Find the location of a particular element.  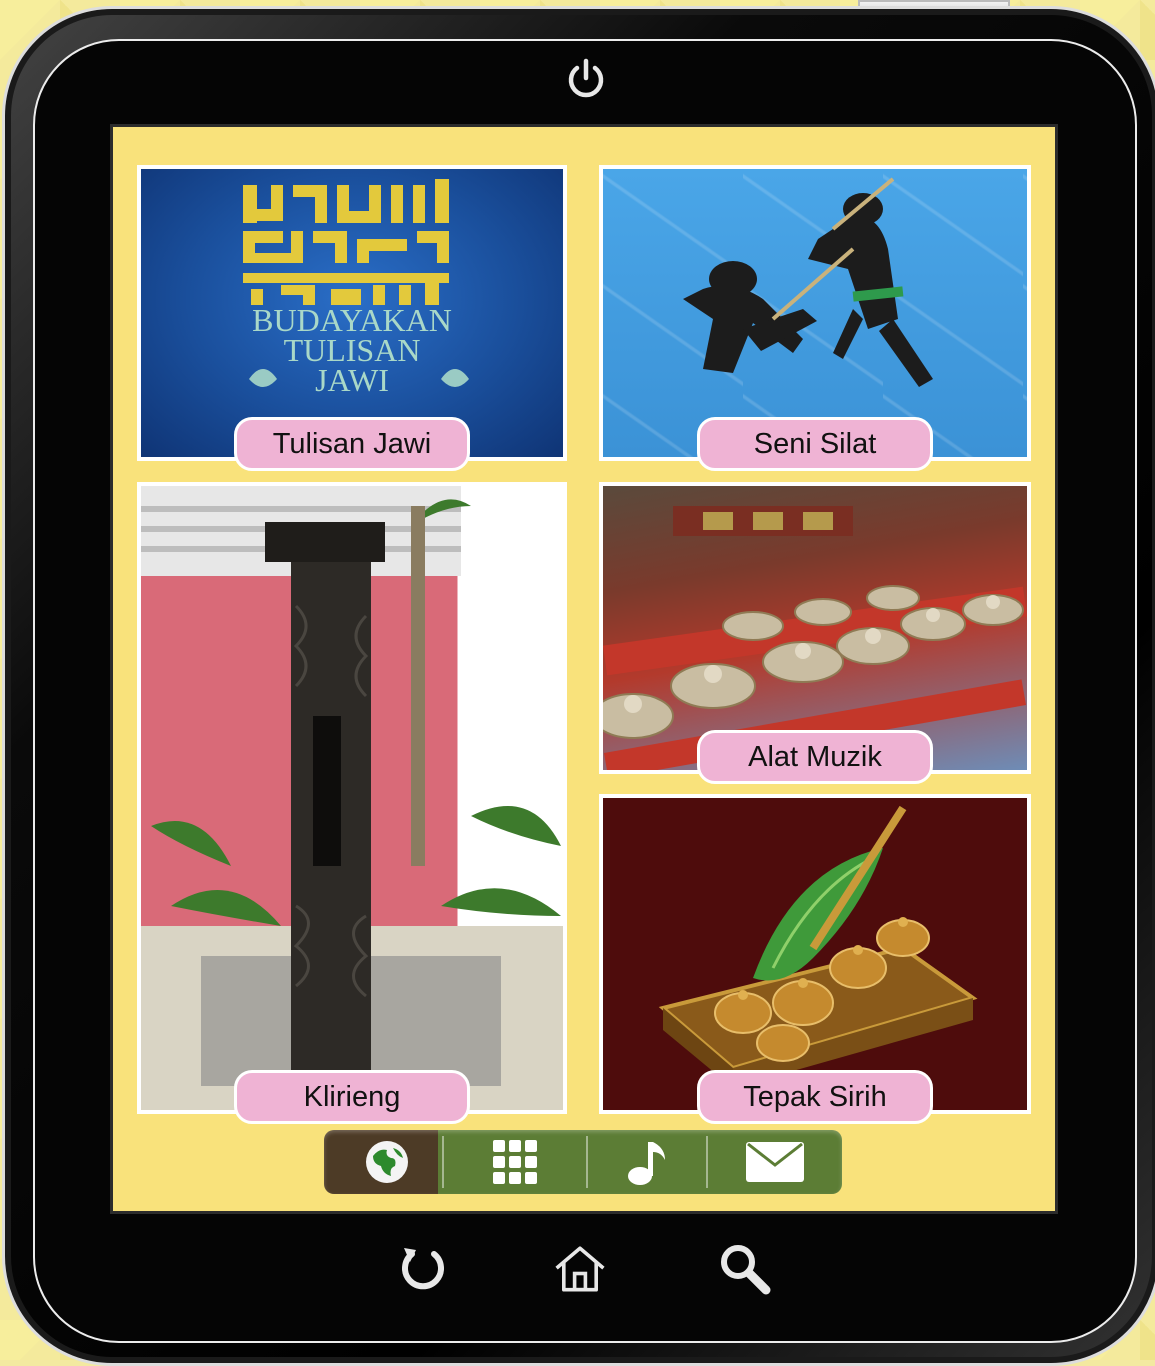

tile-tepak-sirih: Tepak Sirih is located at coordinates (815, 959).